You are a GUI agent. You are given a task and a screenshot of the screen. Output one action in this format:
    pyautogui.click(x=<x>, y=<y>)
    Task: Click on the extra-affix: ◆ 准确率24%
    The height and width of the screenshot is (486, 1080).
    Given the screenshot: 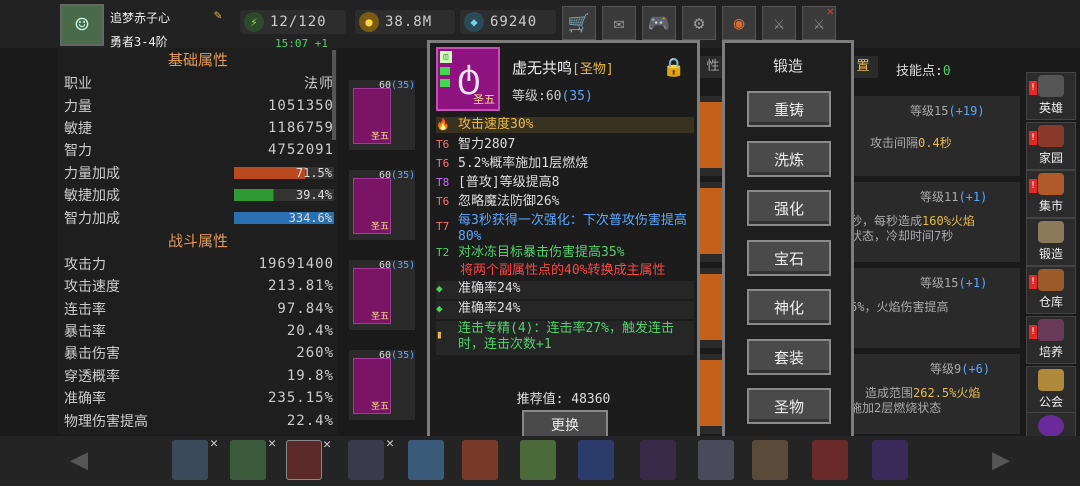 What is the action you would take?
    pyautogui.click(x=565, y=290)
    